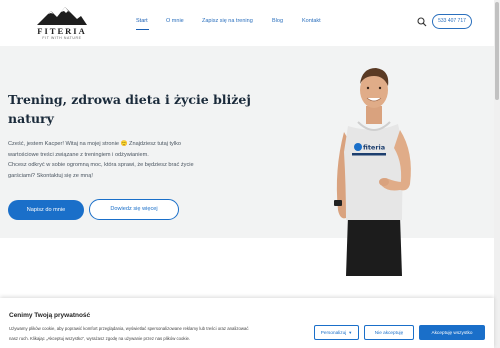 Image resolution: width=500 pixels, height=348 pixels. What do you see at coordinates (175, 21) in the screenshot?
I see `nav-item-o-mnie: O mnie` at bounding box center [175, 21].